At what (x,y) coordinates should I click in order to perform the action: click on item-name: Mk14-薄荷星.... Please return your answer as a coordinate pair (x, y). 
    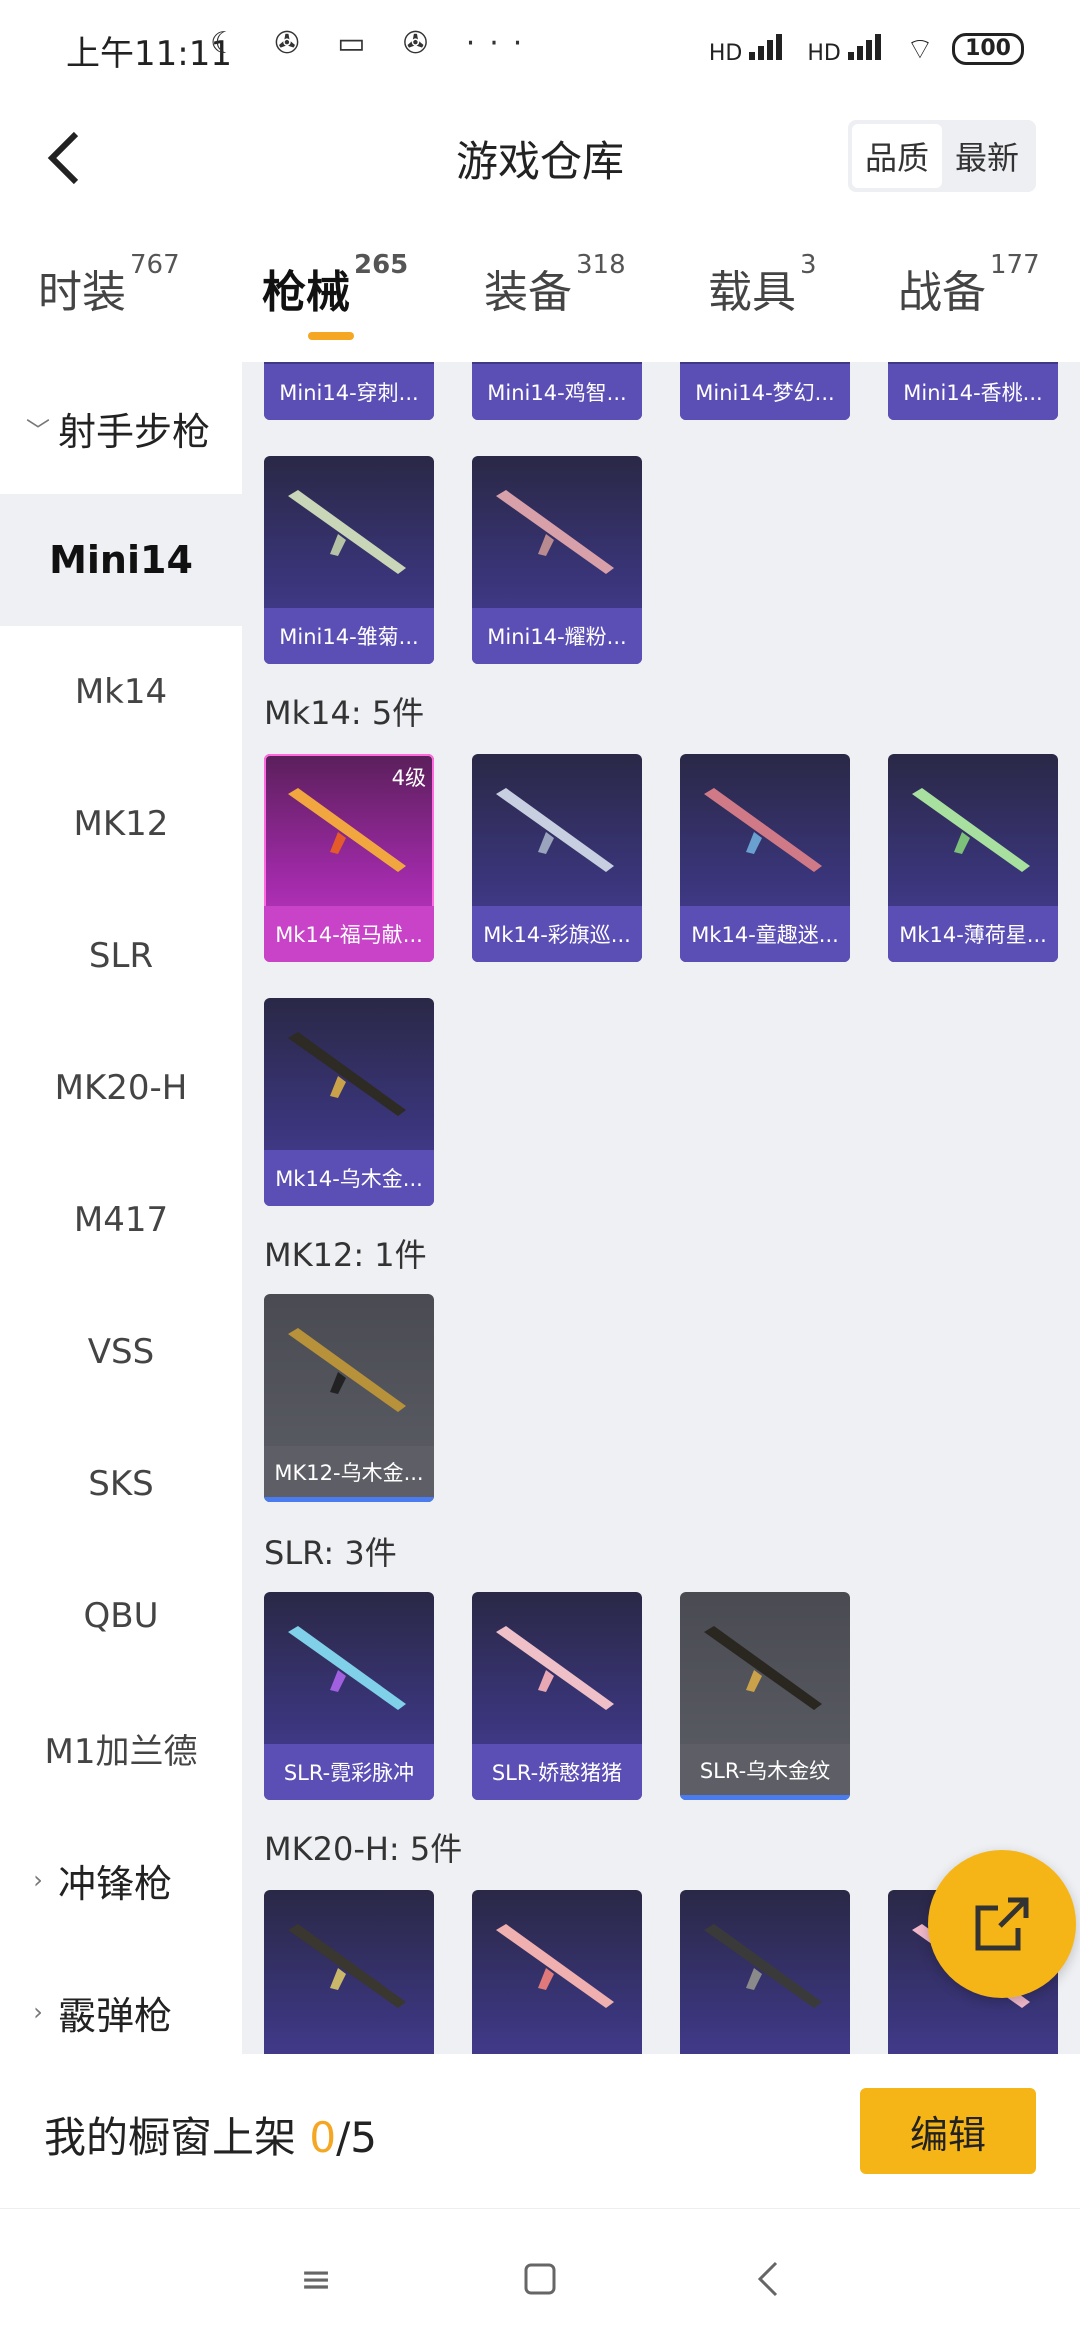
    Looking at the image, I should click on (973, 934).